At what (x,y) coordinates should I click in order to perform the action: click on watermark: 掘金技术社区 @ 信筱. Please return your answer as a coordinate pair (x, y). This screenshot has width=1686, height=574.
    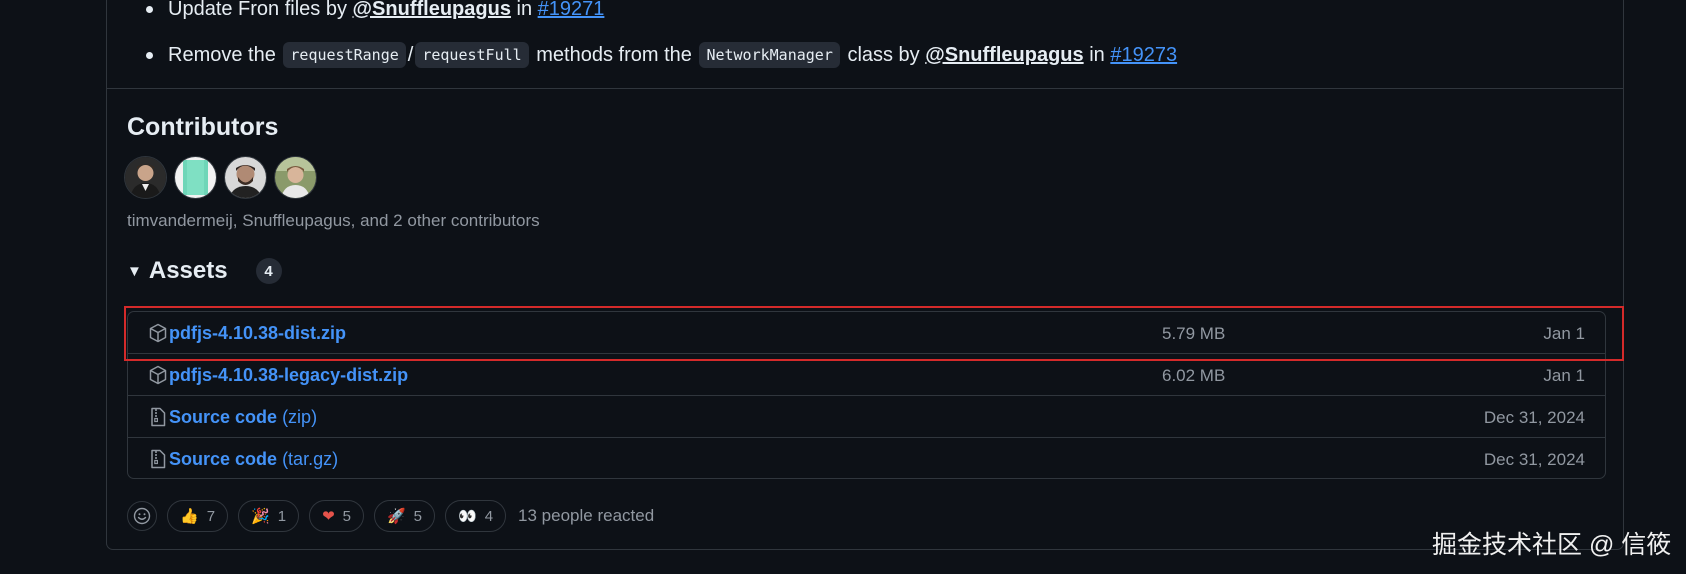
    Looking at the image, I should click on (1552, 545).